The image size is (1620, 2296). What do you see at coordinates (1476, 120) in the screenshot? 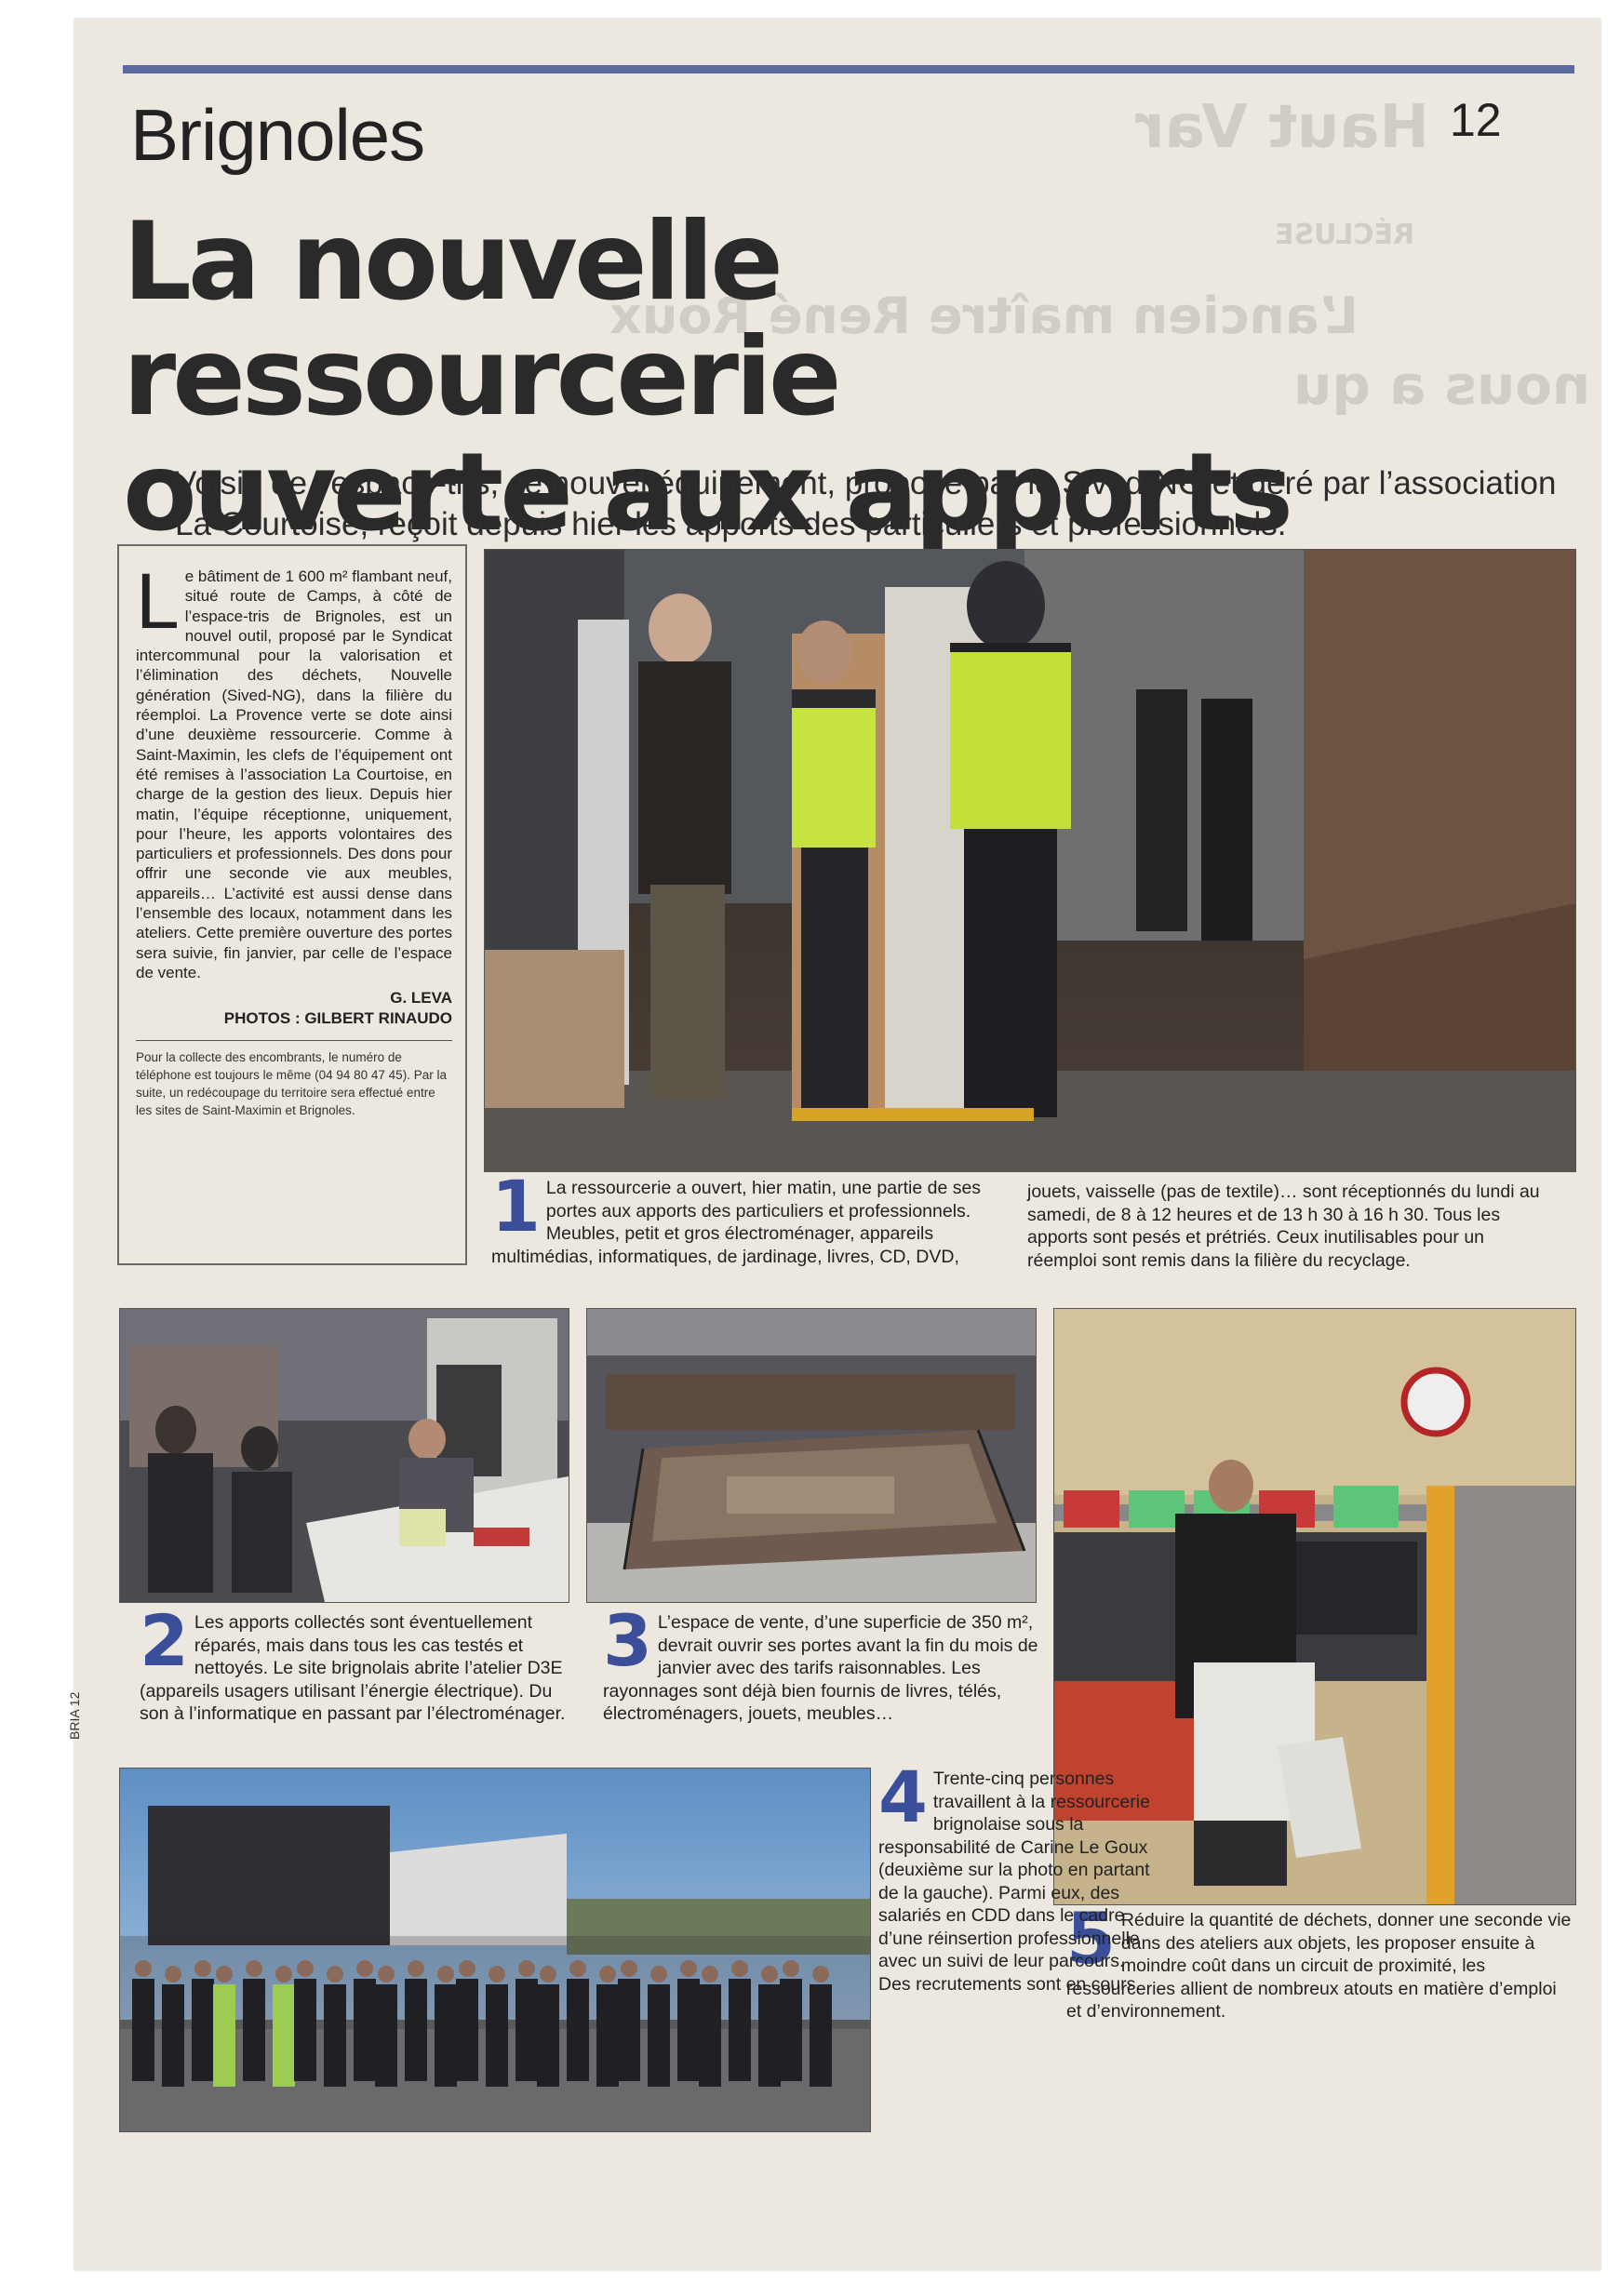
I see `page-number: 12` at bounding box center [1476, 120].